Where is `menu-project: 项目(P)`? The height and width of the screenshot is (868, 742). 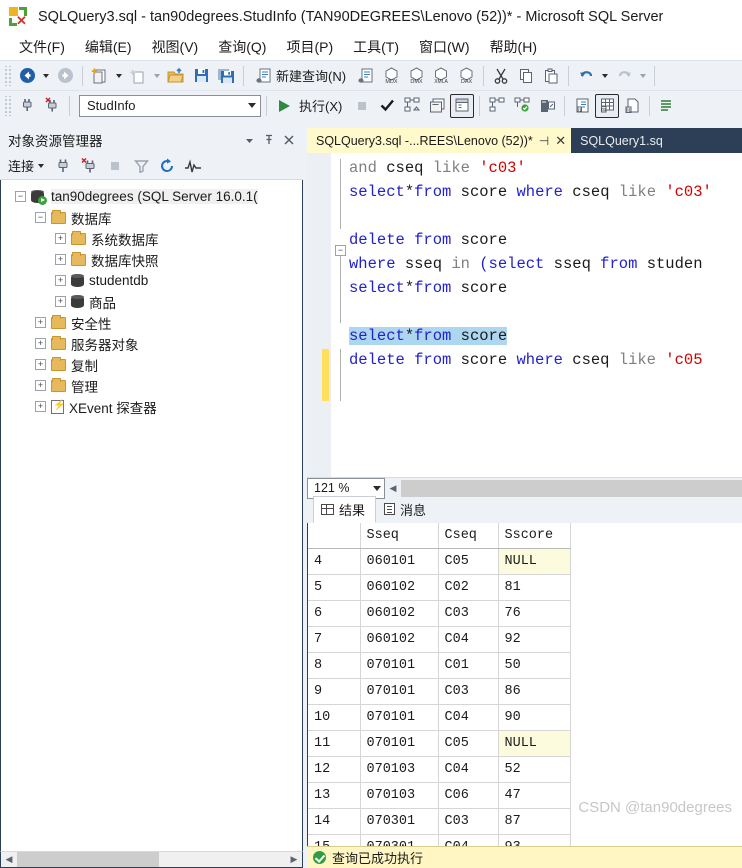 menu-project: 项目(P) is located at coordinates (309, 47).